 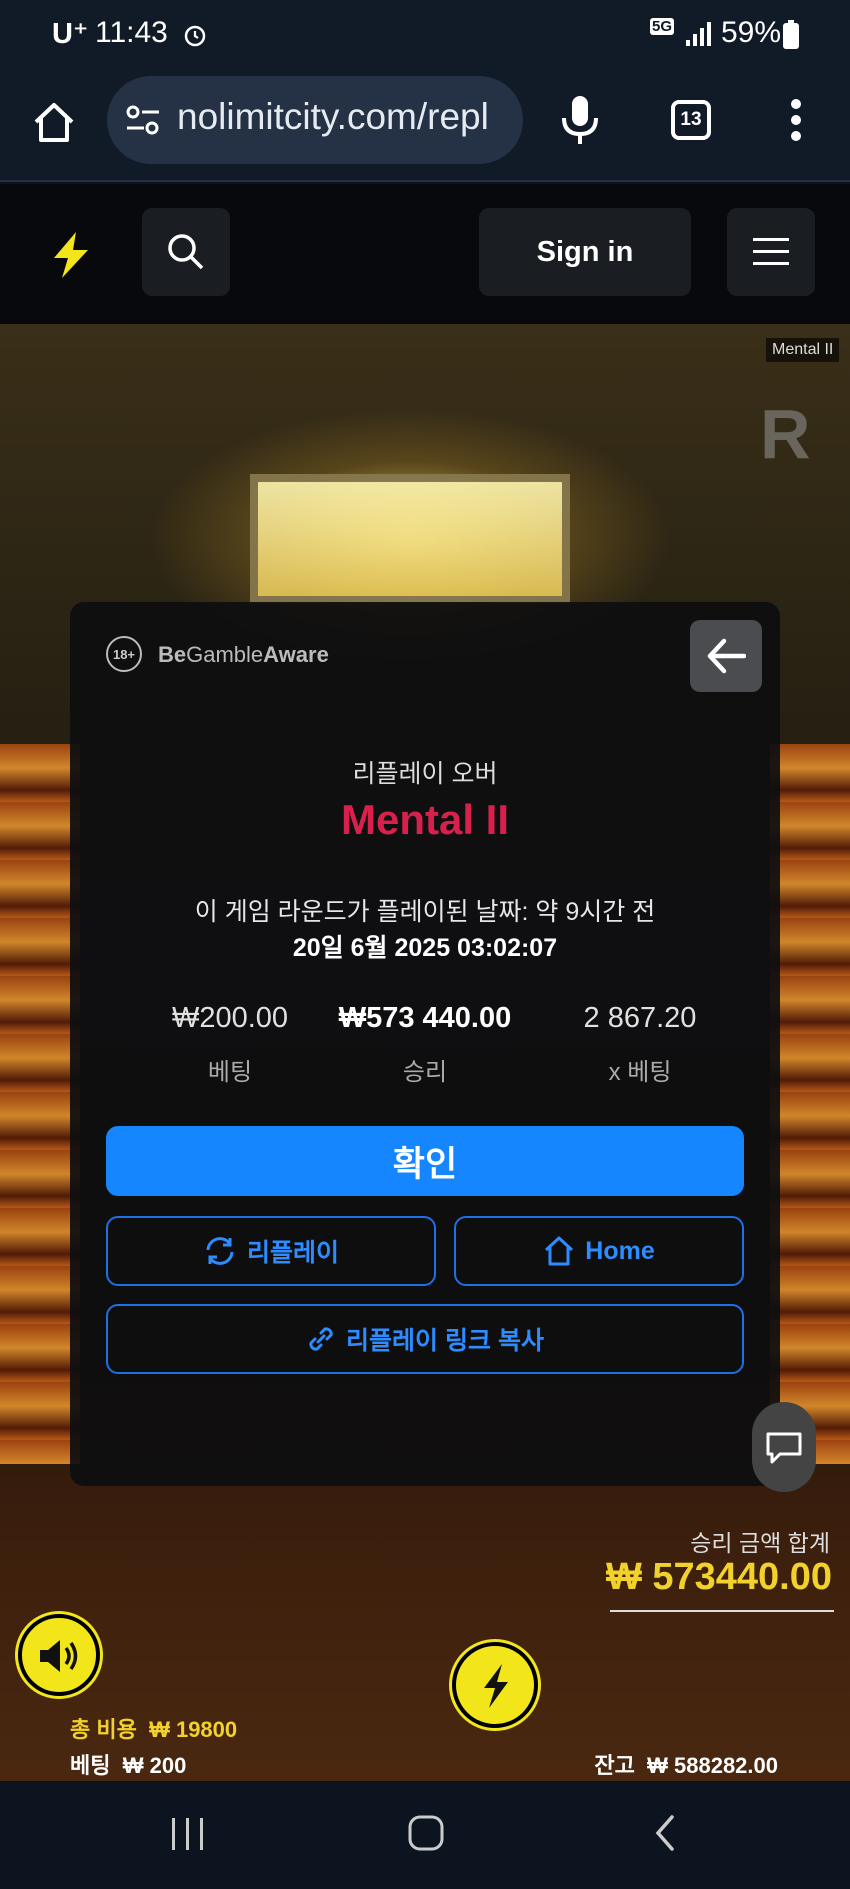 I want to click on confirm-button: 확인, so click(x=425, y=1161).